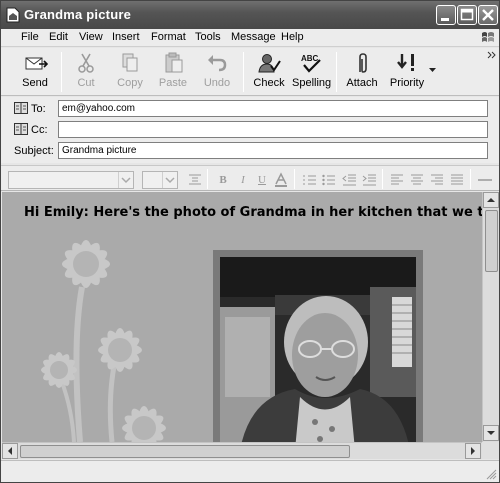 The height and width of the screenshot is (483, 500). What do you see at coordinates (490, 450) in the screenshot?
I see `scrollbar-corner` at bounding box center [490, 450].